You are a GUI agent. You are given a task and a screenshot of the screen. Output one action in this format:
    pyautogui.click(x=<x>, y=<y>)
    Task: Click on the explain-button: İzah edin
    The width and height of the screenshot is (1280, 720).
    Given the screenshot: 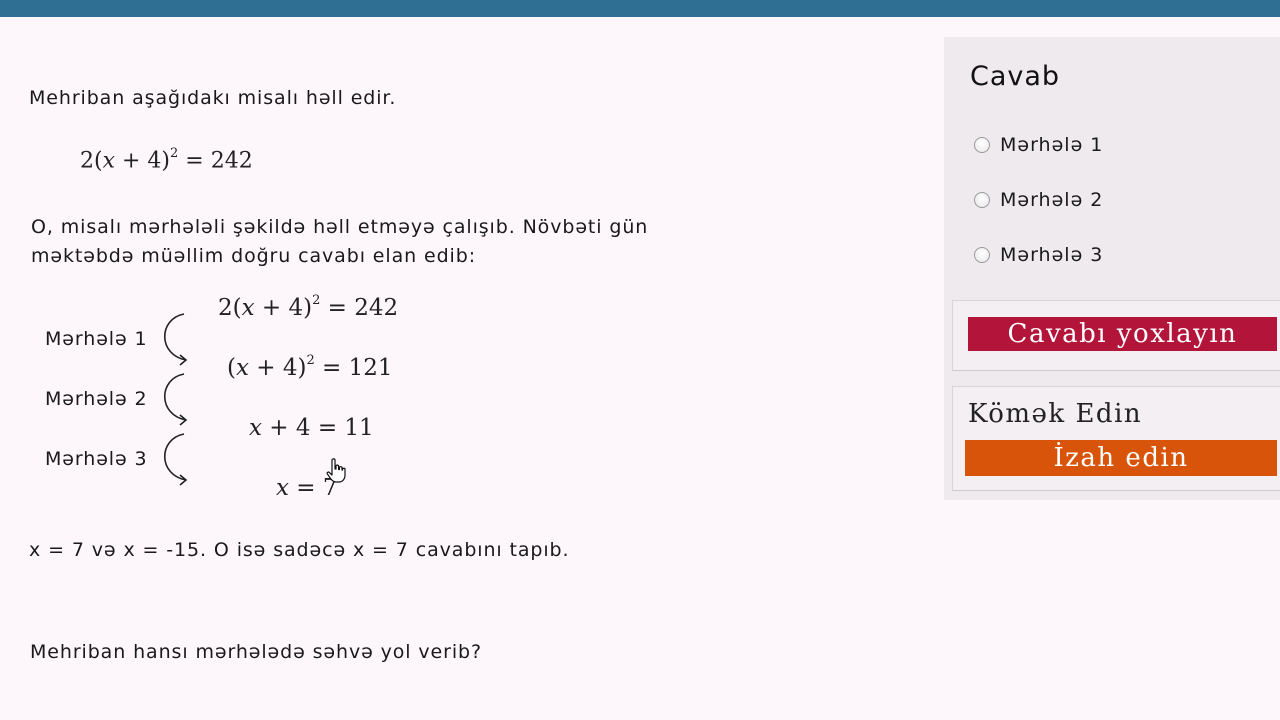 What is the action you would take?
    pyautogui.click(x=1121, y=458)
    